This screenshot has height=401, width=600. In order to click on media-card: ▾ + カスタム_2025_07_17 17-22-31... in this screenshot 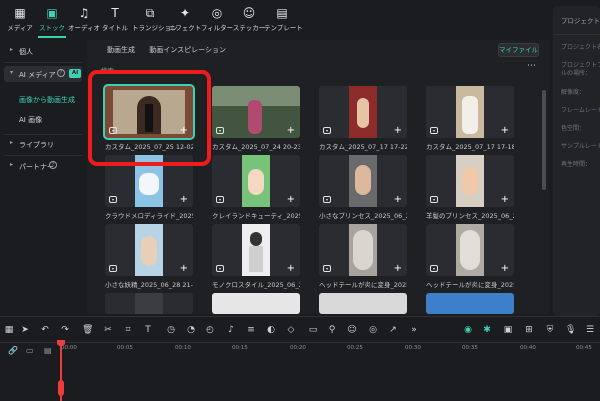, I will do `click(363, 118)`.